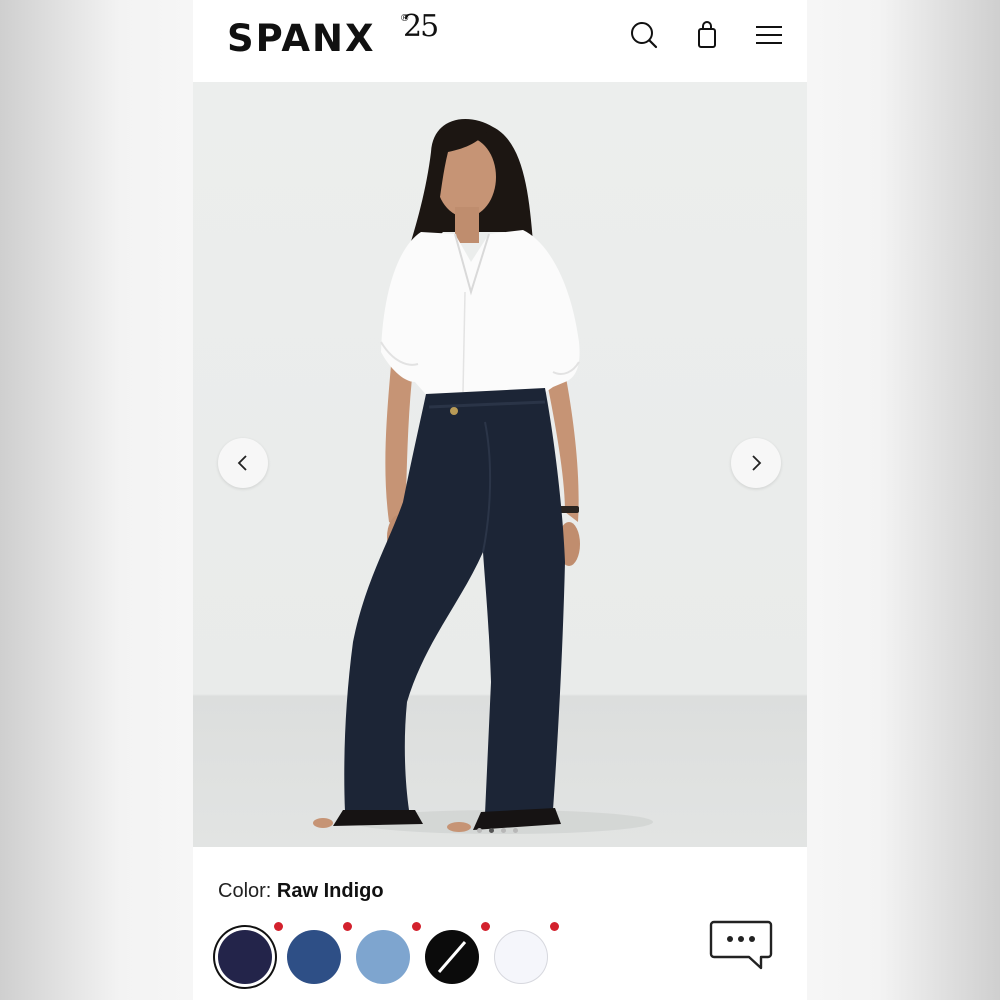 This screenshot has height=1000, width=1000. Describe the element at coordinates (421, 26) in the screenshot. I see `anniversary-badge: 25` at that location.